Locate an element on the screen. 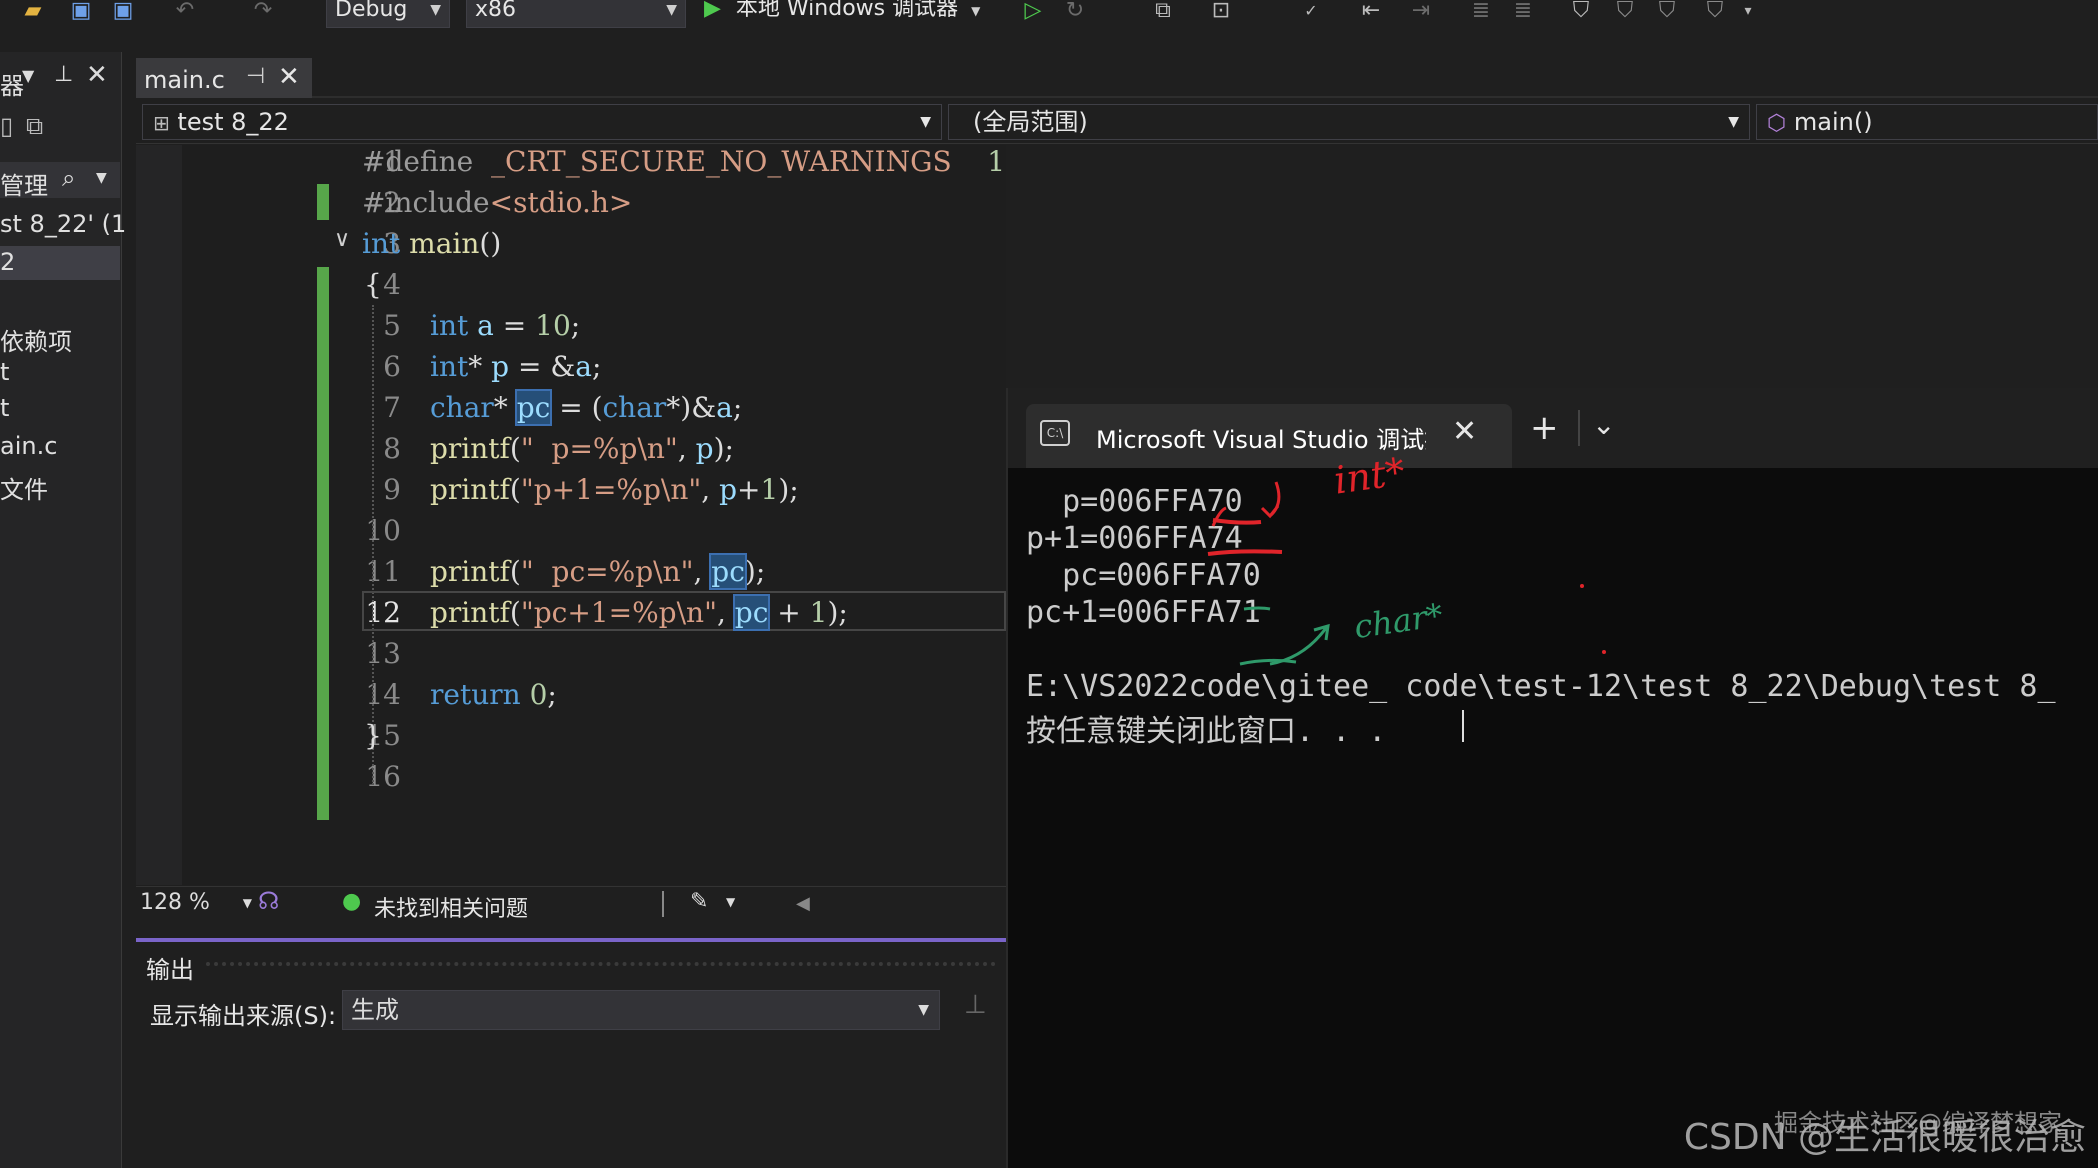 This screenshot has height=1168, width=2098. config-dropdown: Debug ▼ is located at coordinates (388, 14).